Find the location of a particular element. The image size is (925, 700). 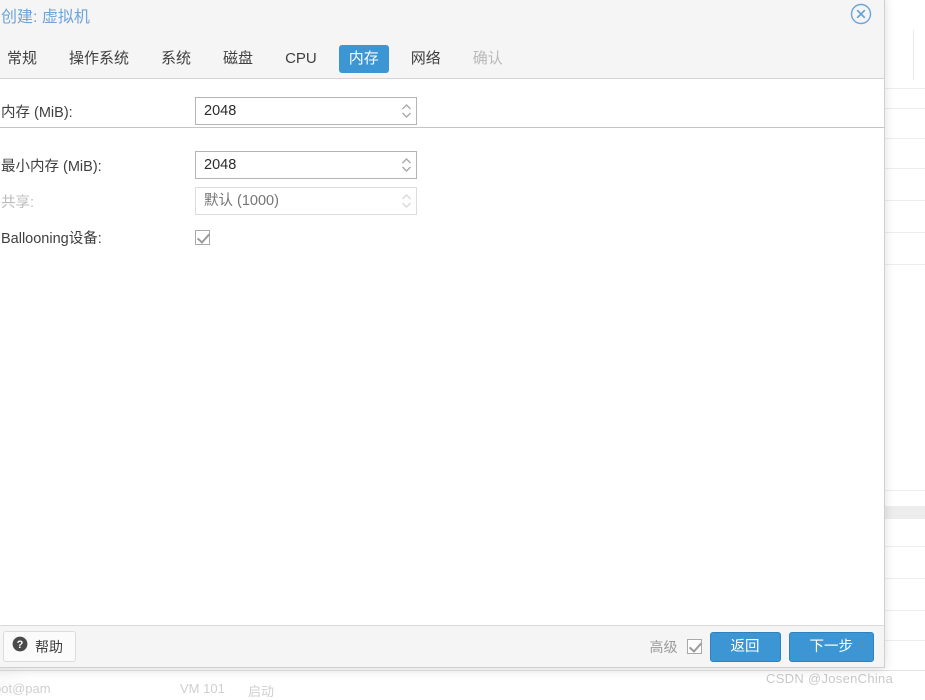

advanced-label: 高级 is located at coordinates (664, 647).